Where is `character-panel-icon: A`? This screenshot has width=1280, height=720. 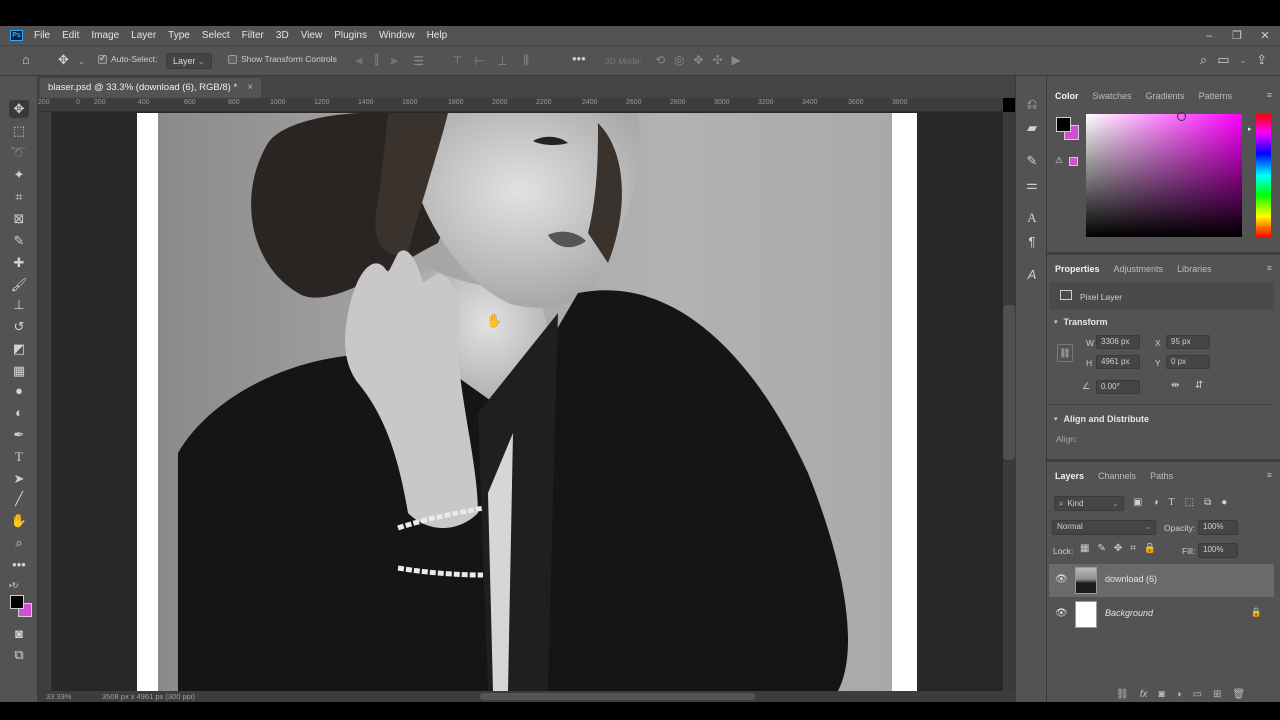 character-panel-icon: A is located at coordinates (1032, 218).